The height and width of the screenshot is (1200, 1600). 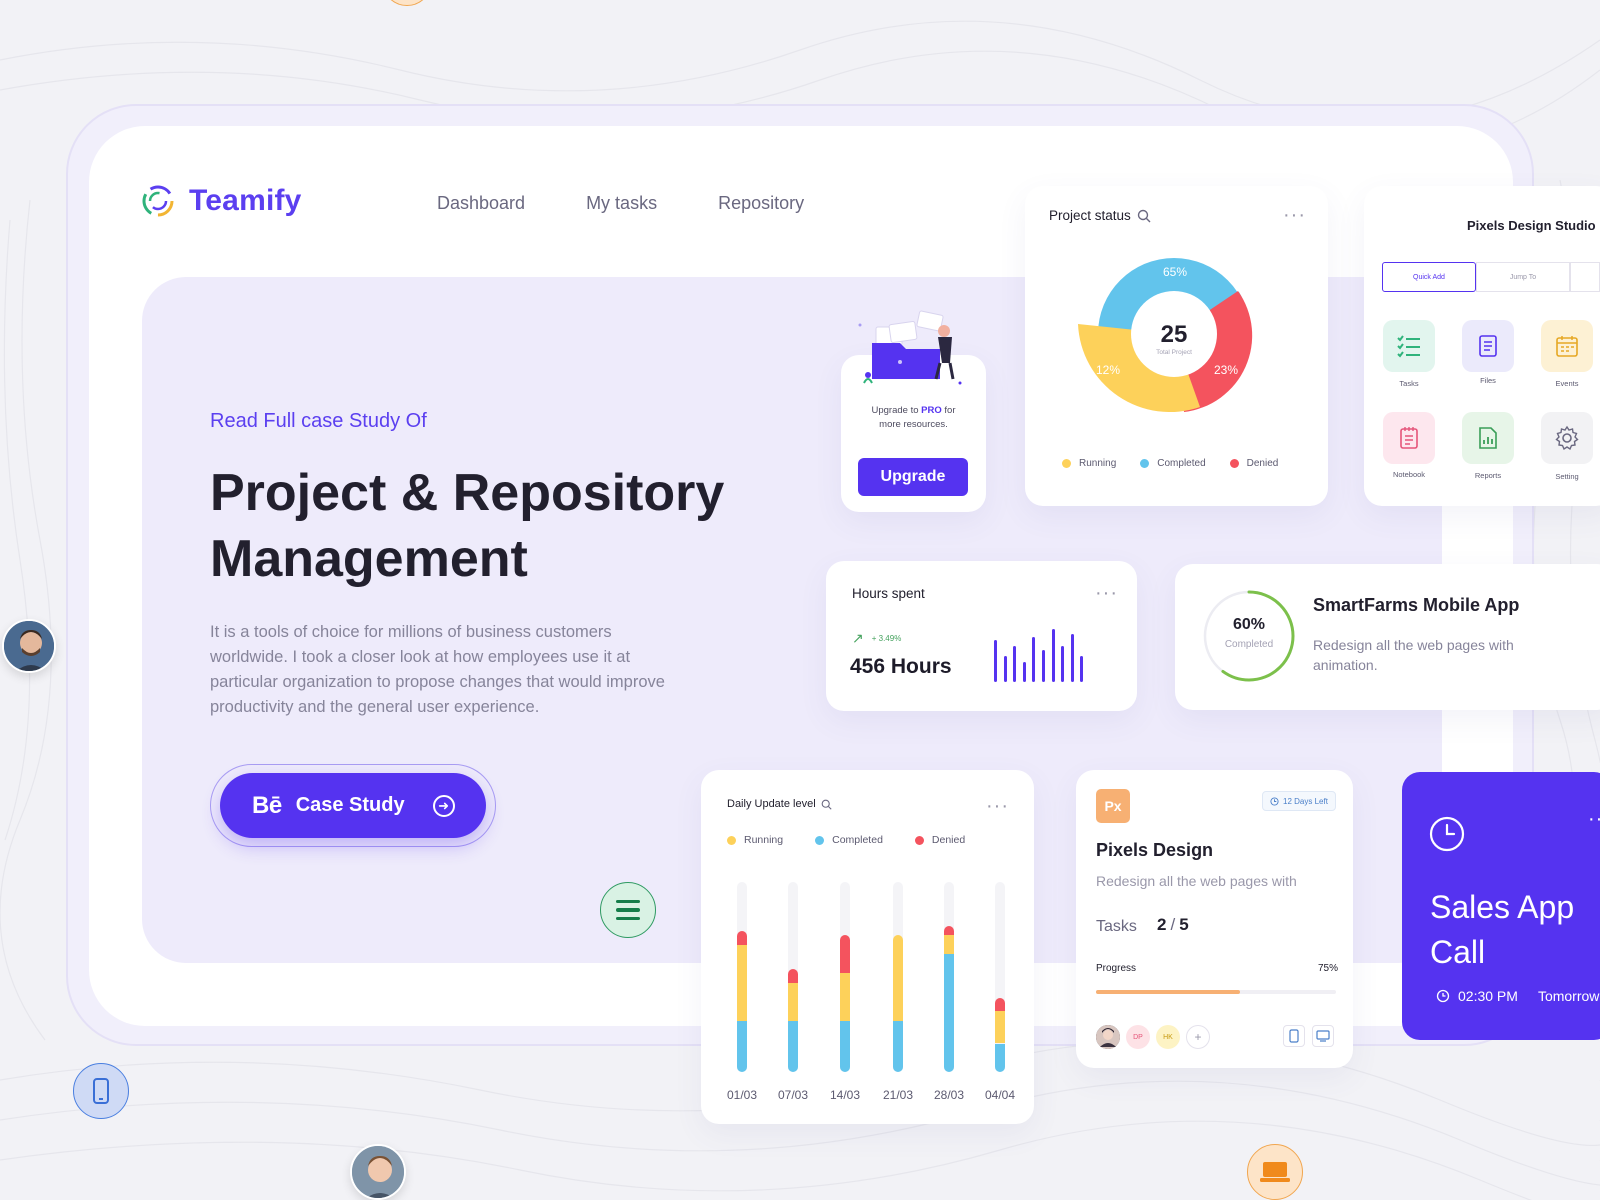 I want to click on headline-line-2: Management, so click(x=369, y=559).